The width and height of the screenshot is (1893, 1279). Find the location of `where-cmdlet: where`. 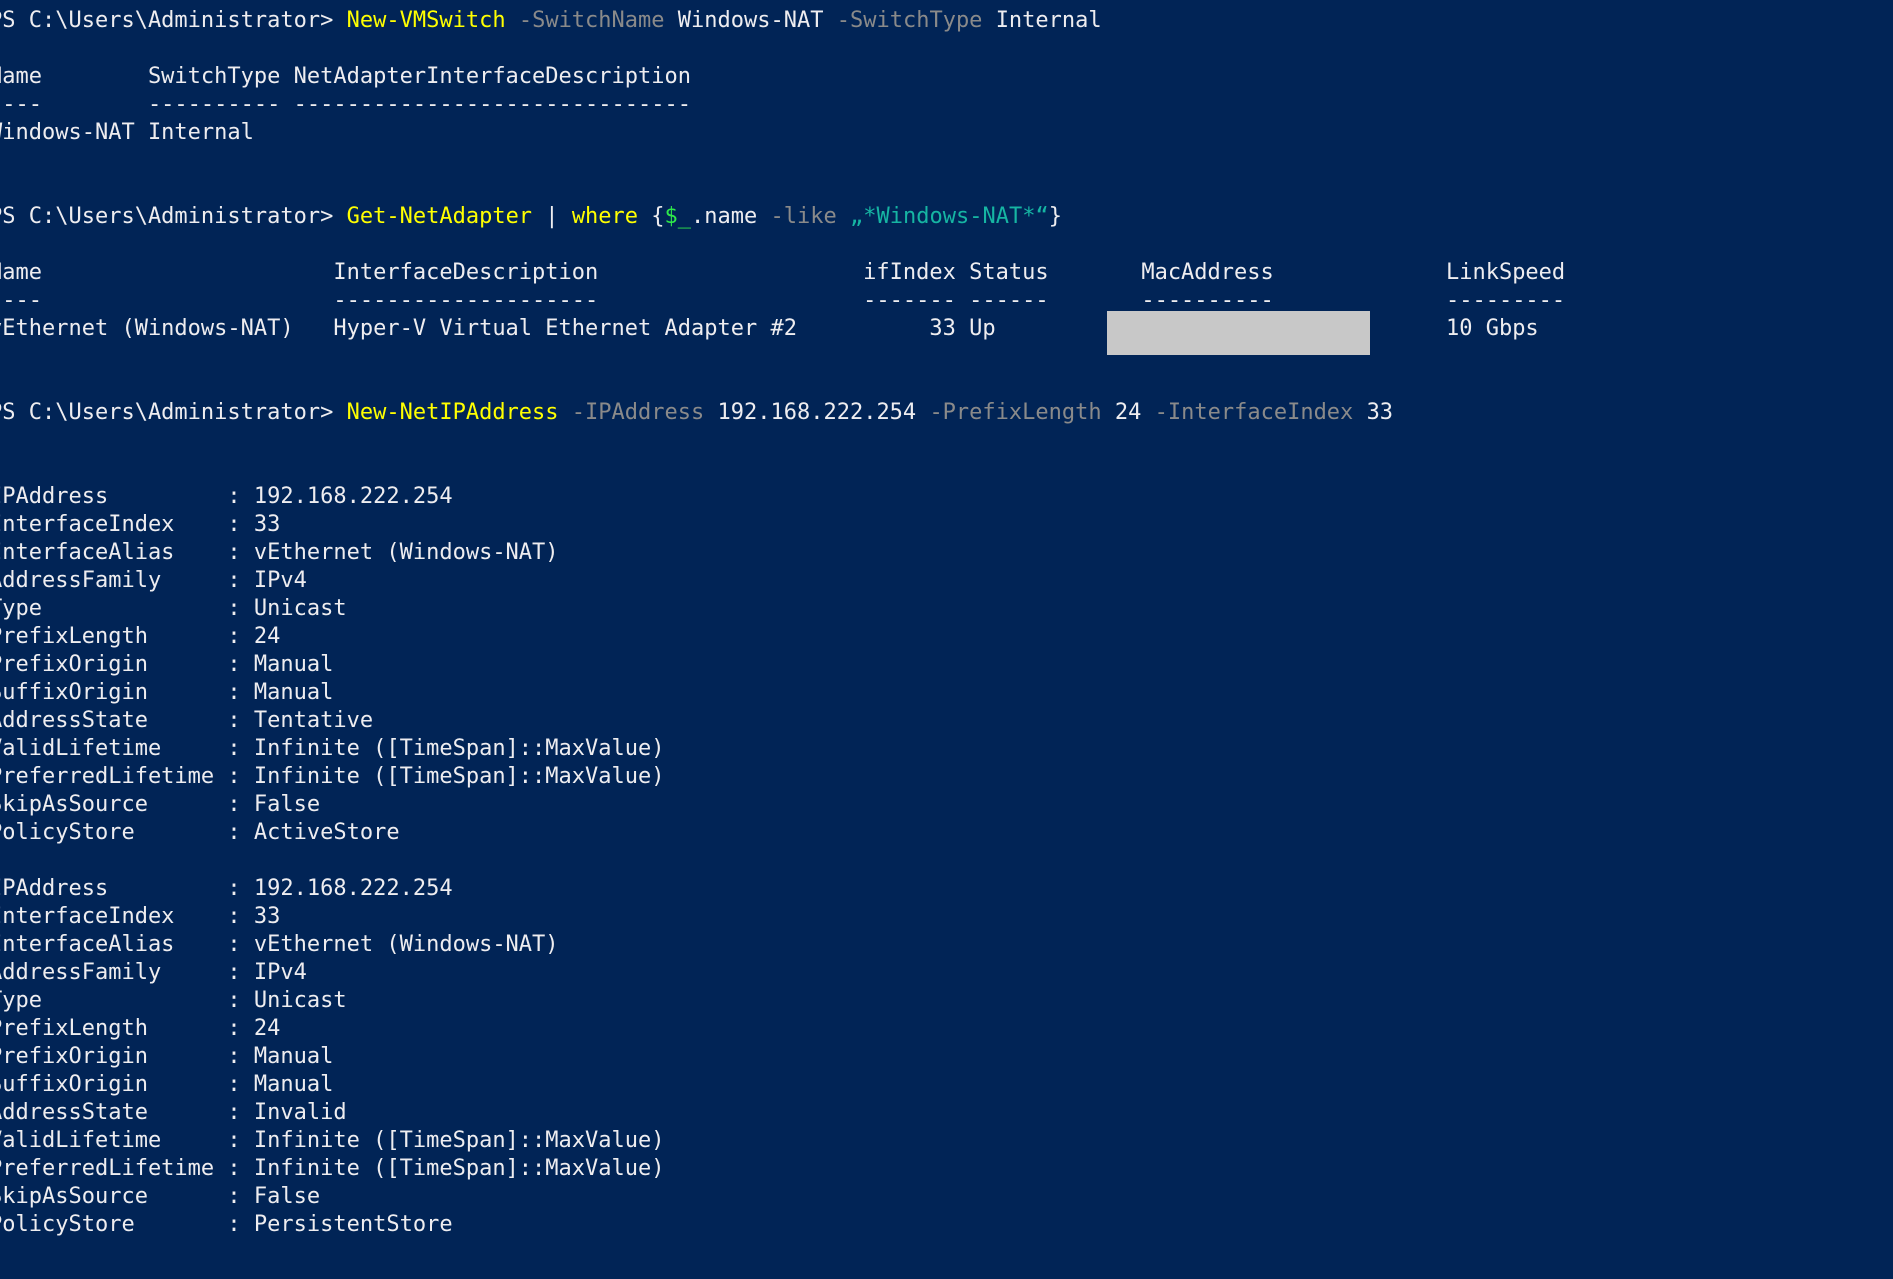

where-cmdlet: where is located at coordinates (605, 216).